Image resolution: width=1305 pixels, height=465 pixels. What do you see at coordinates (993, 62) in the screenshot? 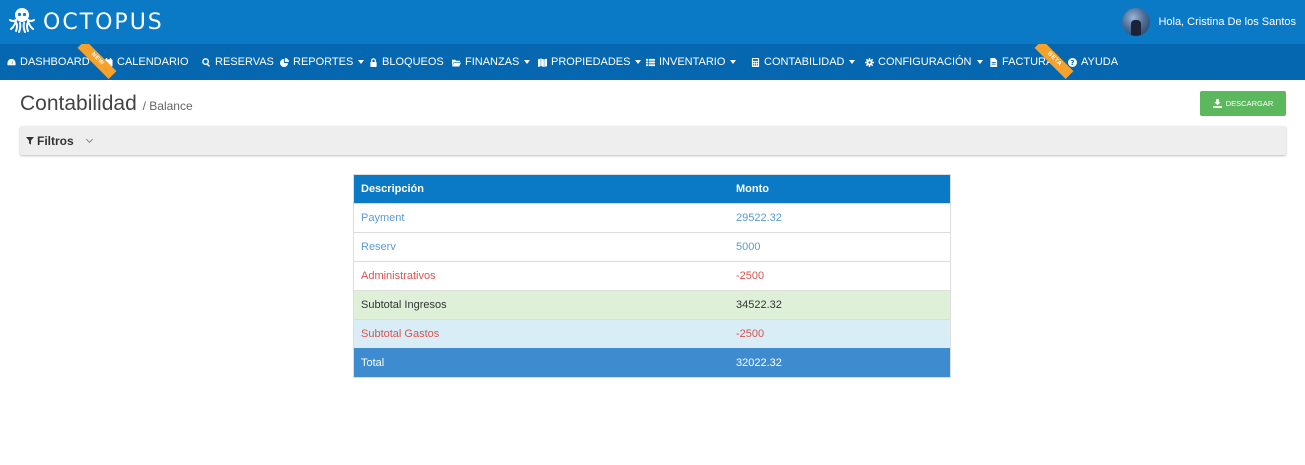
I see `file-icon` at bounding box center [993, 62].